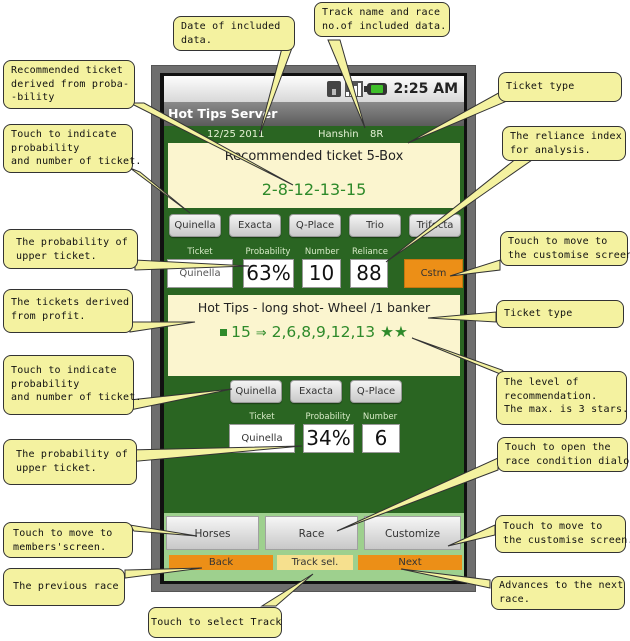 This screenshot has height=641, width=630. What do you see at coordinates (321, 273) in the screenshot?
I see `number-value: 10` at bounding box center [321, 273].